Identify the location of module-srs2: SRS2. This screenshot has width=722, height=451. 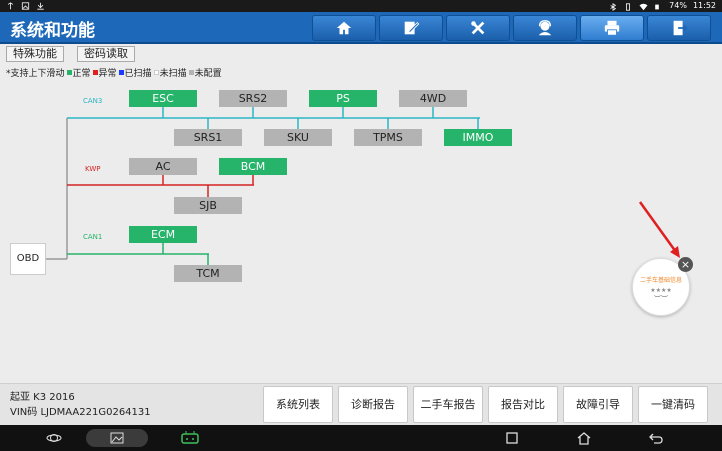
(253, 98).